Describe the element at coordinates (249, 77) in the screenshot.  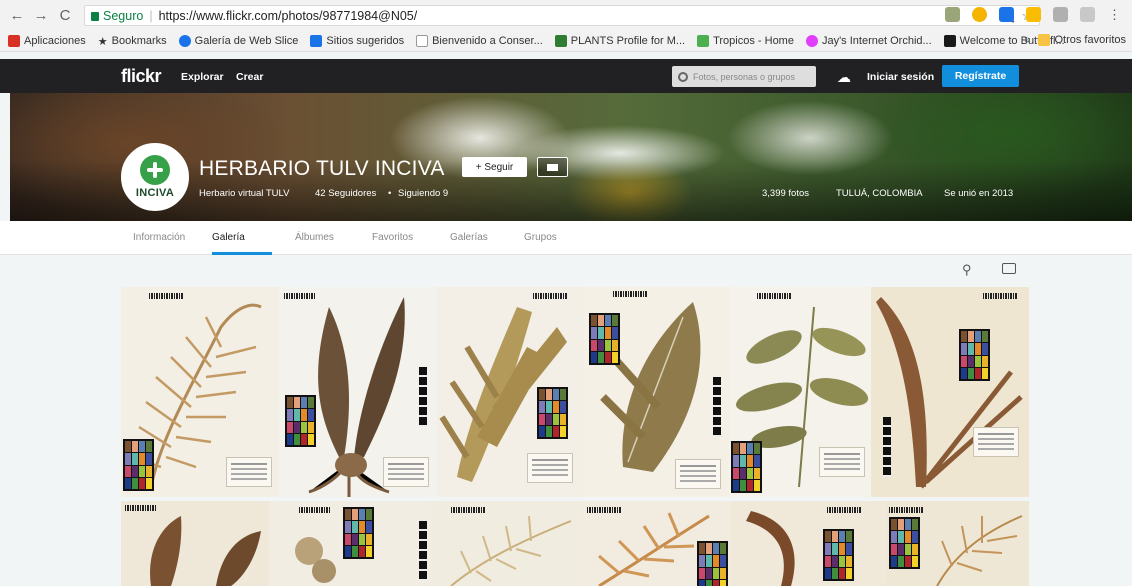
I see `nav-create: Crear` at that location.